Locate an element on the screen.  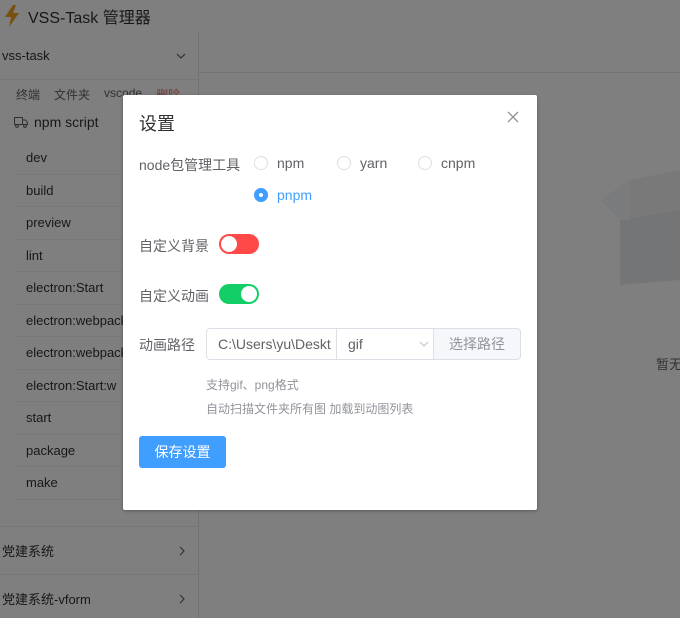
chevron-down-icon is located at coordinates (424, 344).